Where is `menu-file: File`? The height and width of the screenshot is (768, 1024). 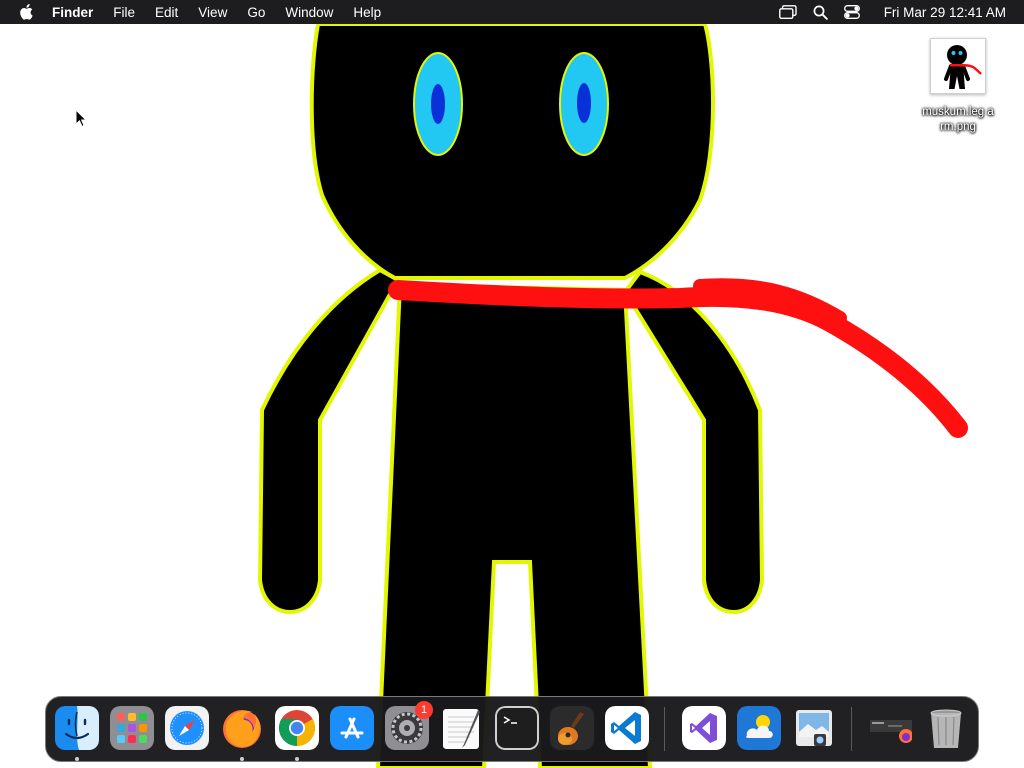 menu-file: File is located at coordinates (124, 12).